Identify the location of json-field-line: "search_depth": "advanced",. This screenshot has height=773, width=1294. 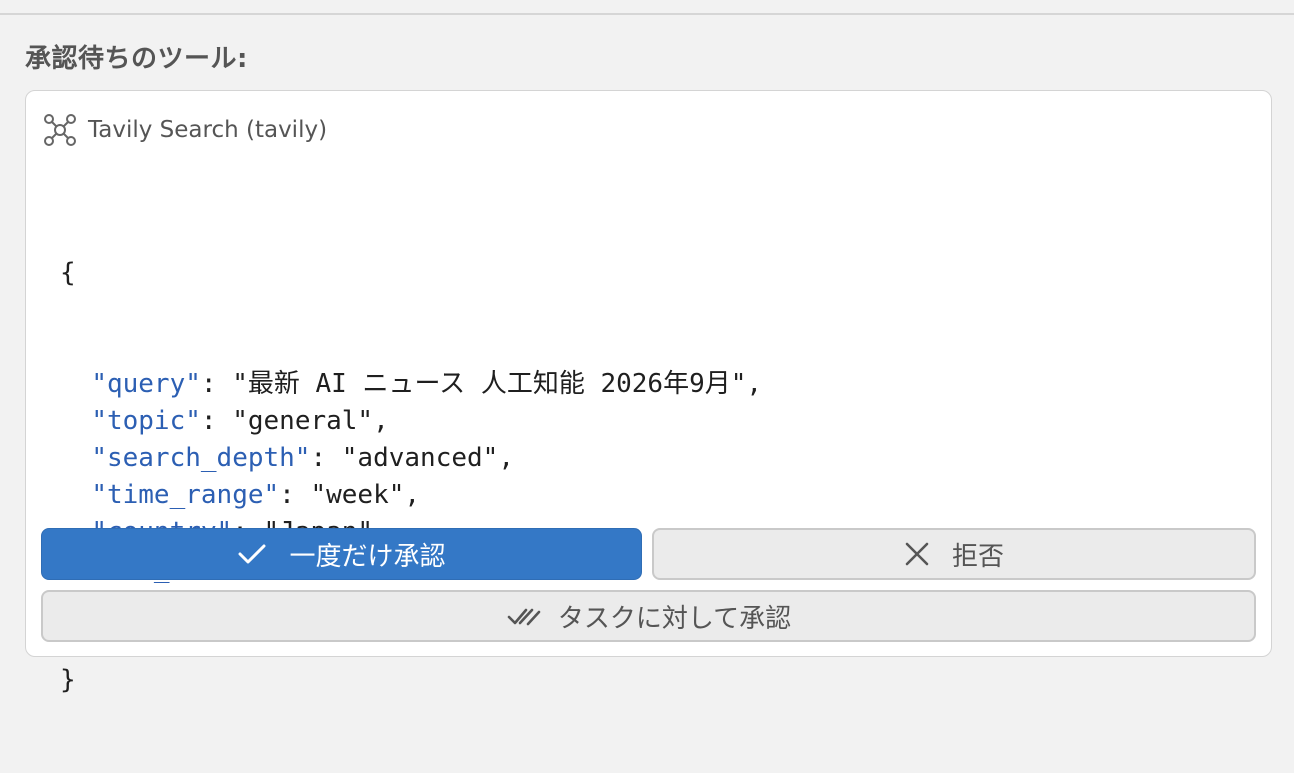
(302, 458).